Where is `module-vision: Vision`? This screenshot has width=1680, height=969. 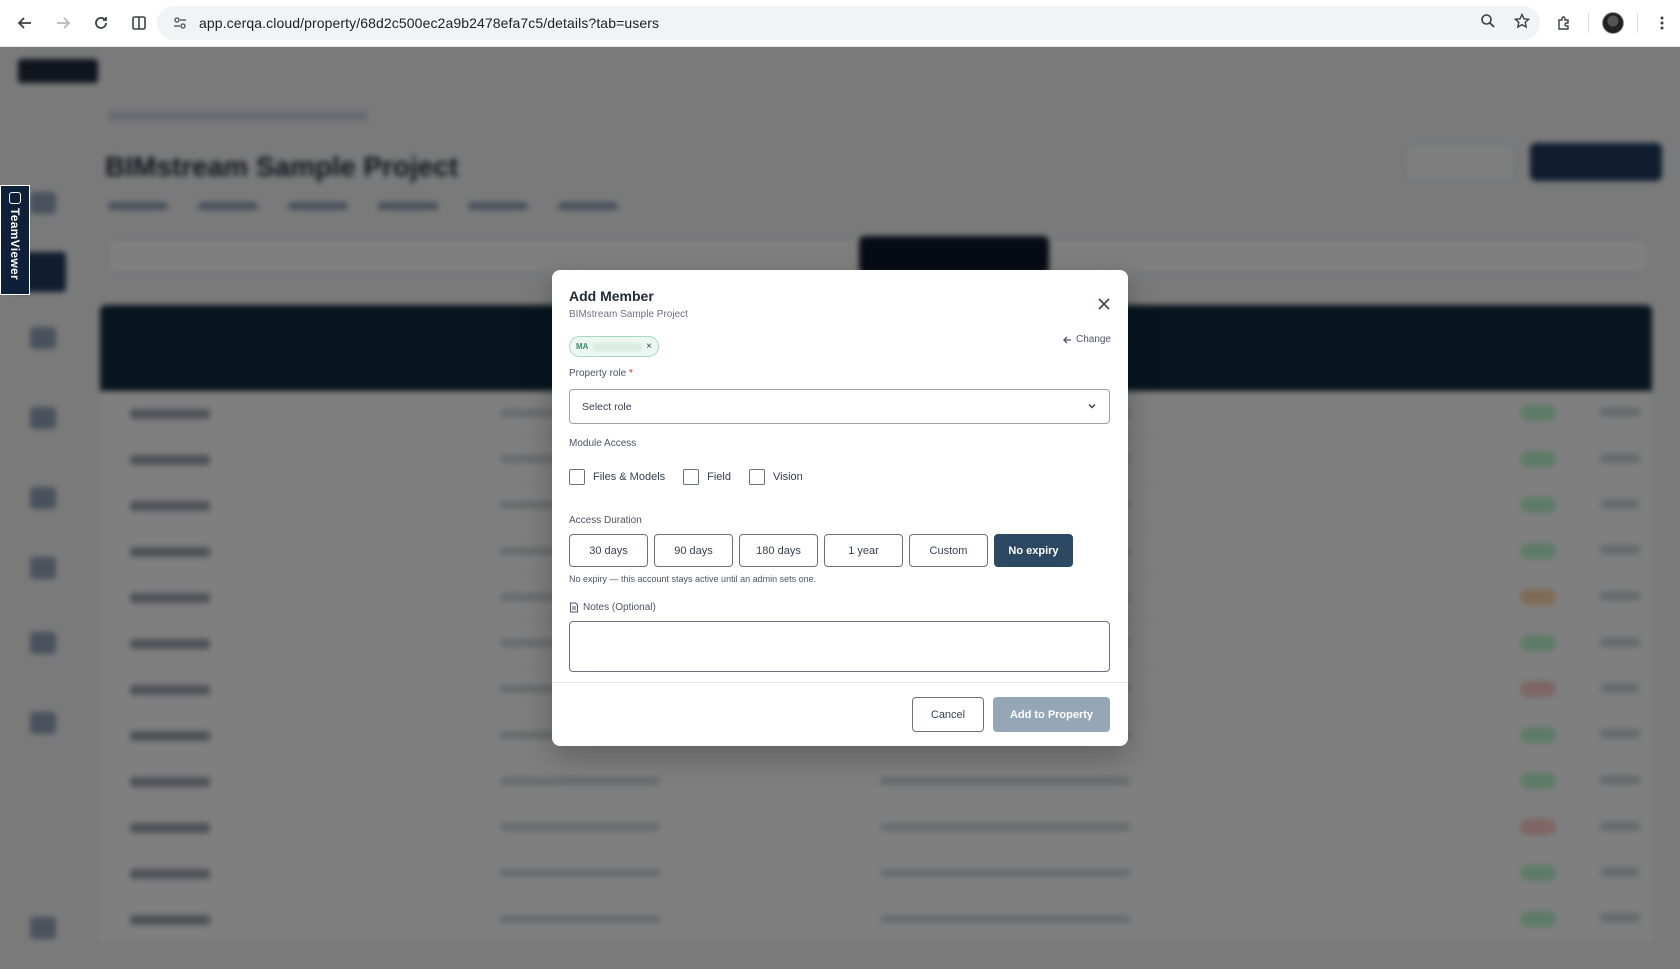
module-vision: Vision is located at coordinates (775, 477).